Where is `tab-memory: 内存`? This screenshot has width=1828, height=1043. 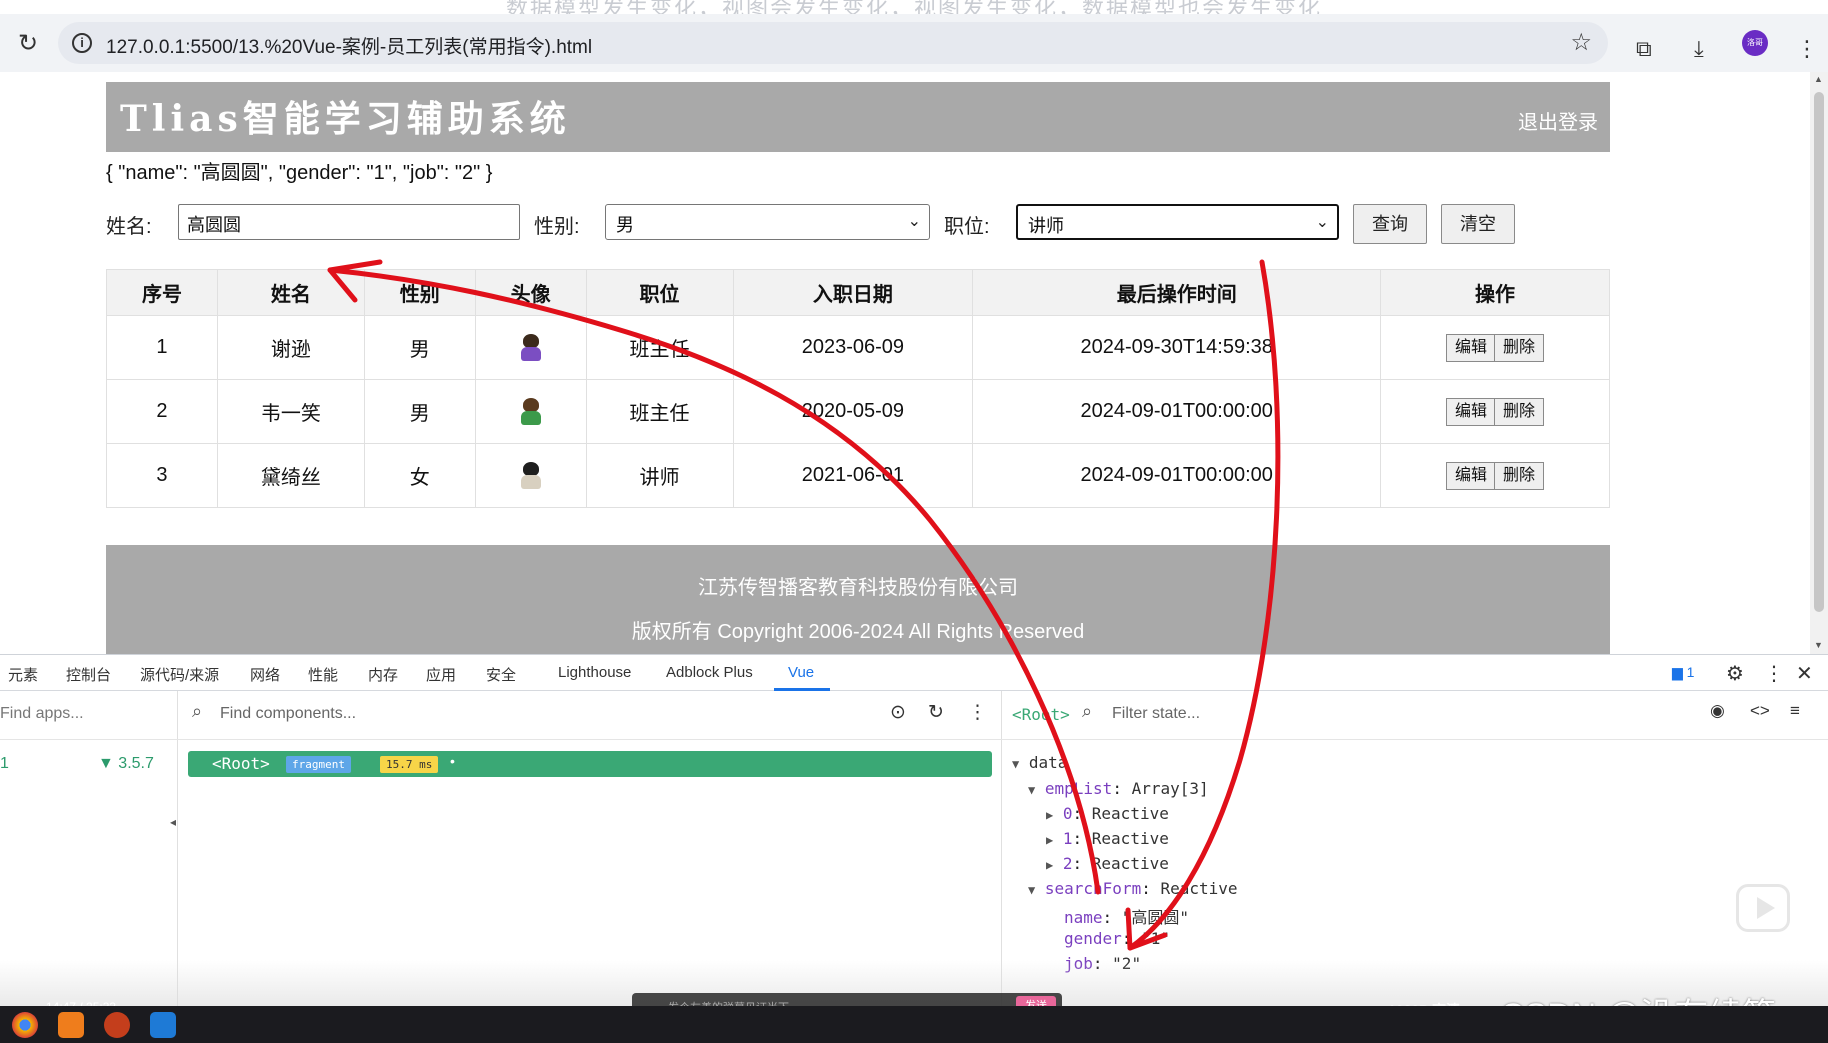 tab-memory: 内存 is located at coordinates (383, 674).